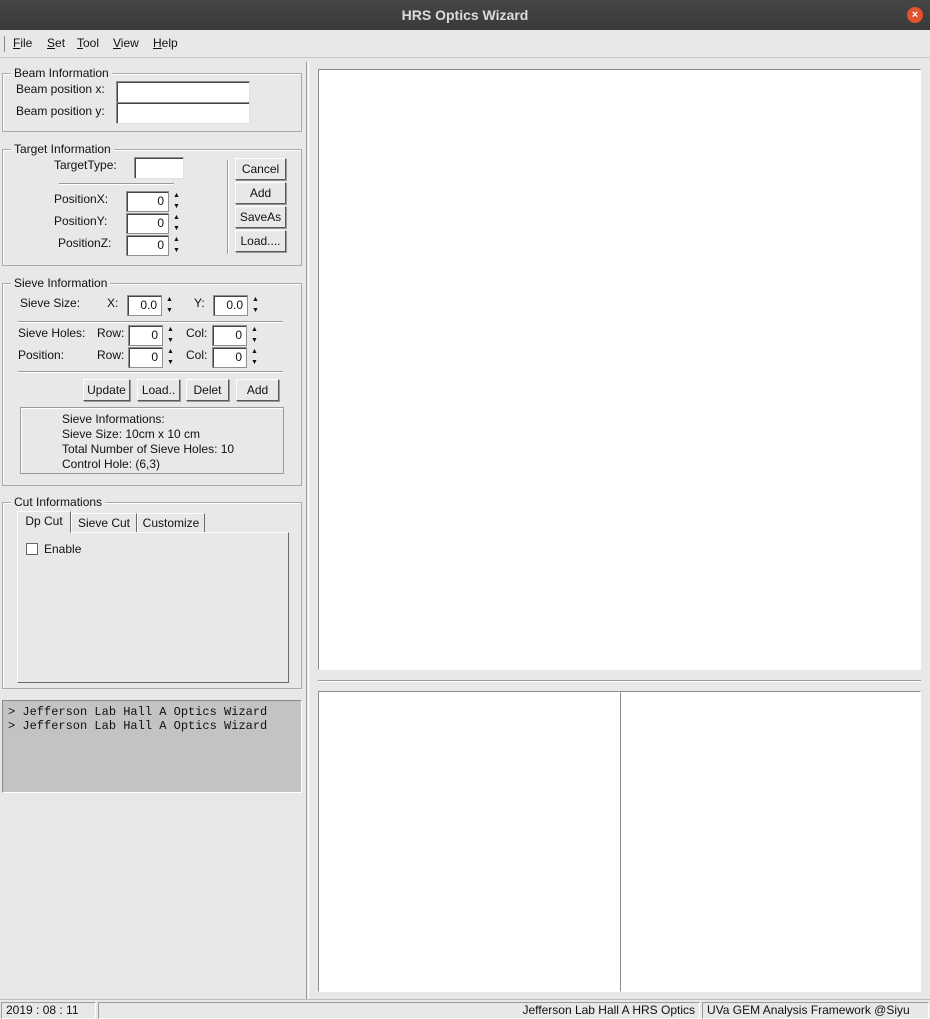 The image size is (930, 1019). I want to click on window-title: HRS Optics Wizard, so click(465, 15).